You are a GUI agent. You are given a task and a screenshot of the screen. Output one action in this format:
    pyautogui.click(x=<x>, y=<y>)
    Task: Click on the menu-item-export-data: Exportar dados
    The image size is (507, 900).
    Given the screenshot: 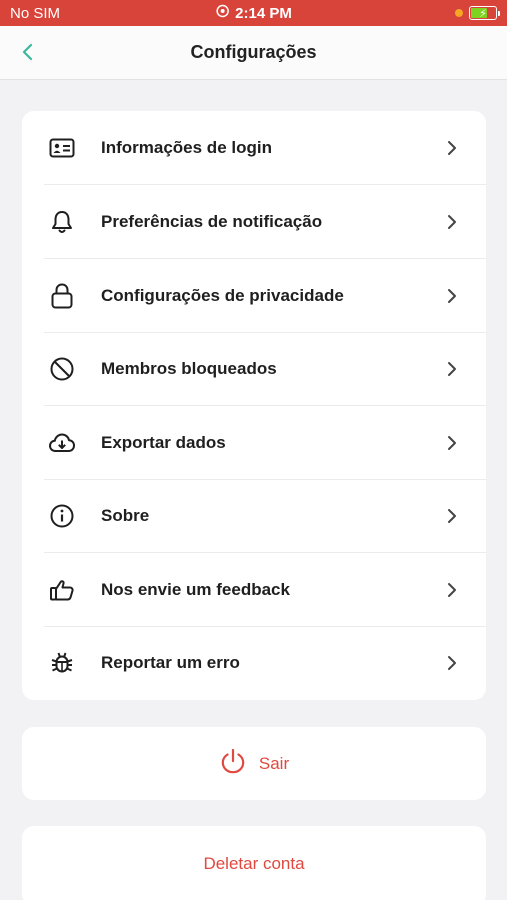 What is the action you would take?
    pyautogui.click(x=254, y=443)
    